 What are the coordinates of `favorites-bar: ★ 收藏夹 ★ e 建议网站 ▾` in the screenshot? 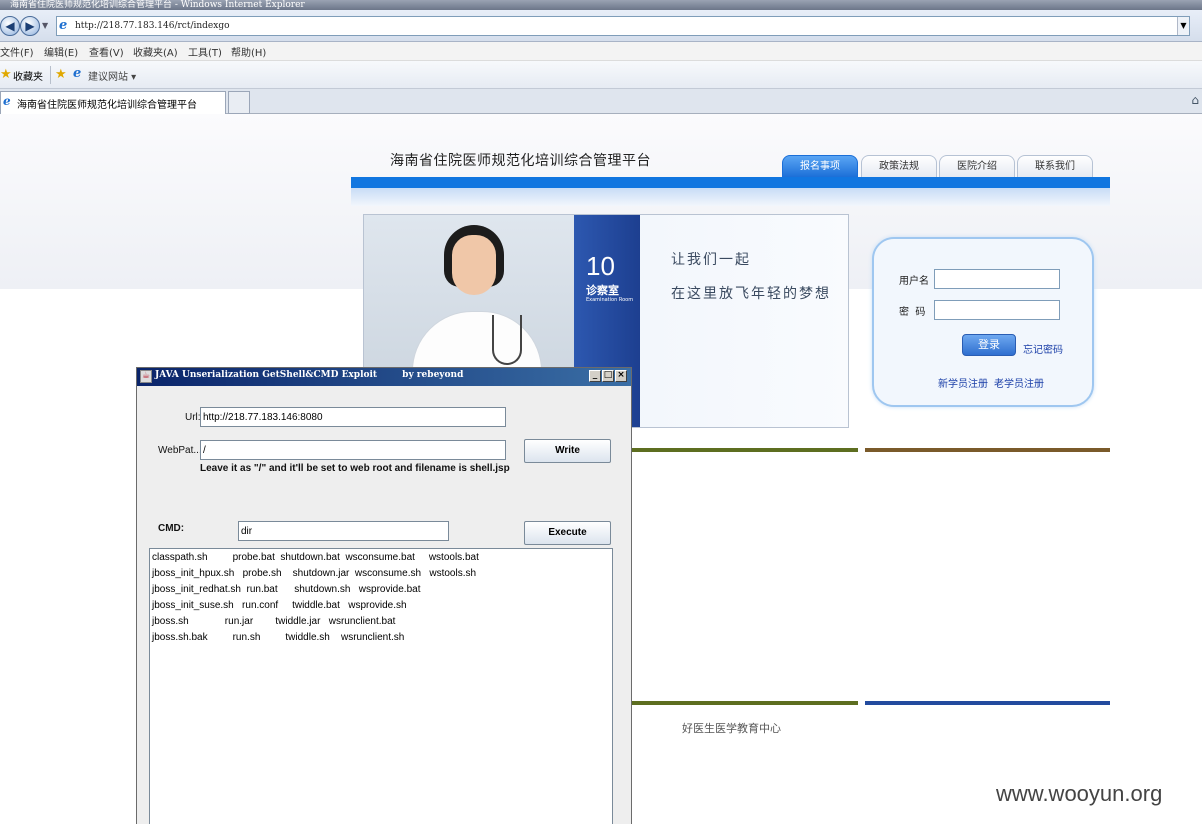 It's located at (601, 75).